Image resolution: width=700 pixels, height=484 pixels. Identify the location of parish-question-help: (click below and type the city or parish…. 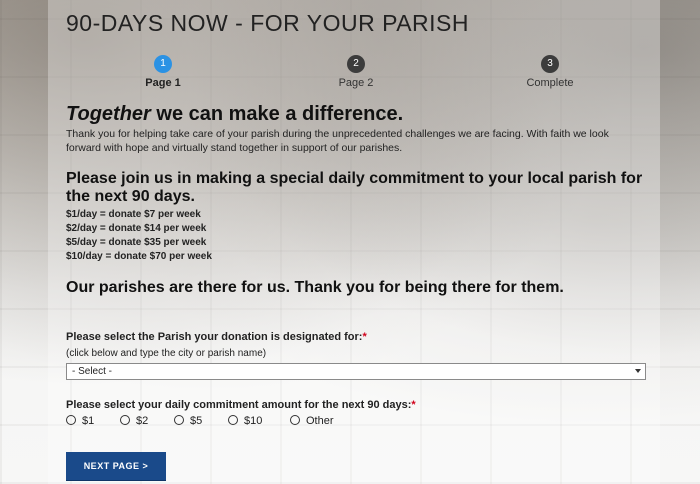
(166, 353).